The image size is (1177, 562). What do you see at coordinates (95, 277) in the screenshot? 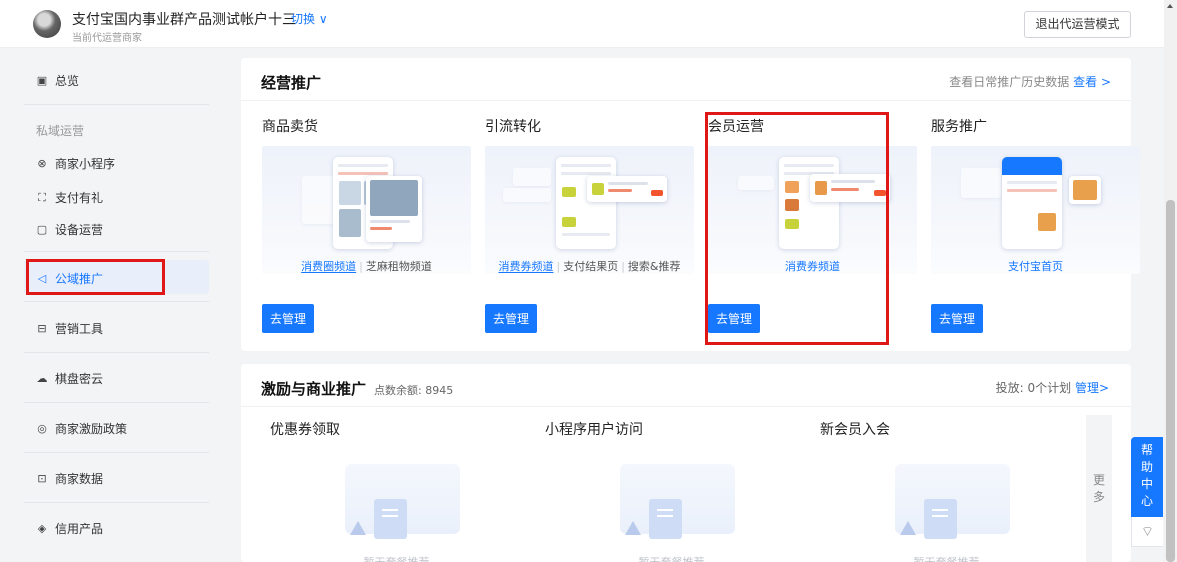
I see `highlight-box-sidebar` at bounding box center [95, 277].